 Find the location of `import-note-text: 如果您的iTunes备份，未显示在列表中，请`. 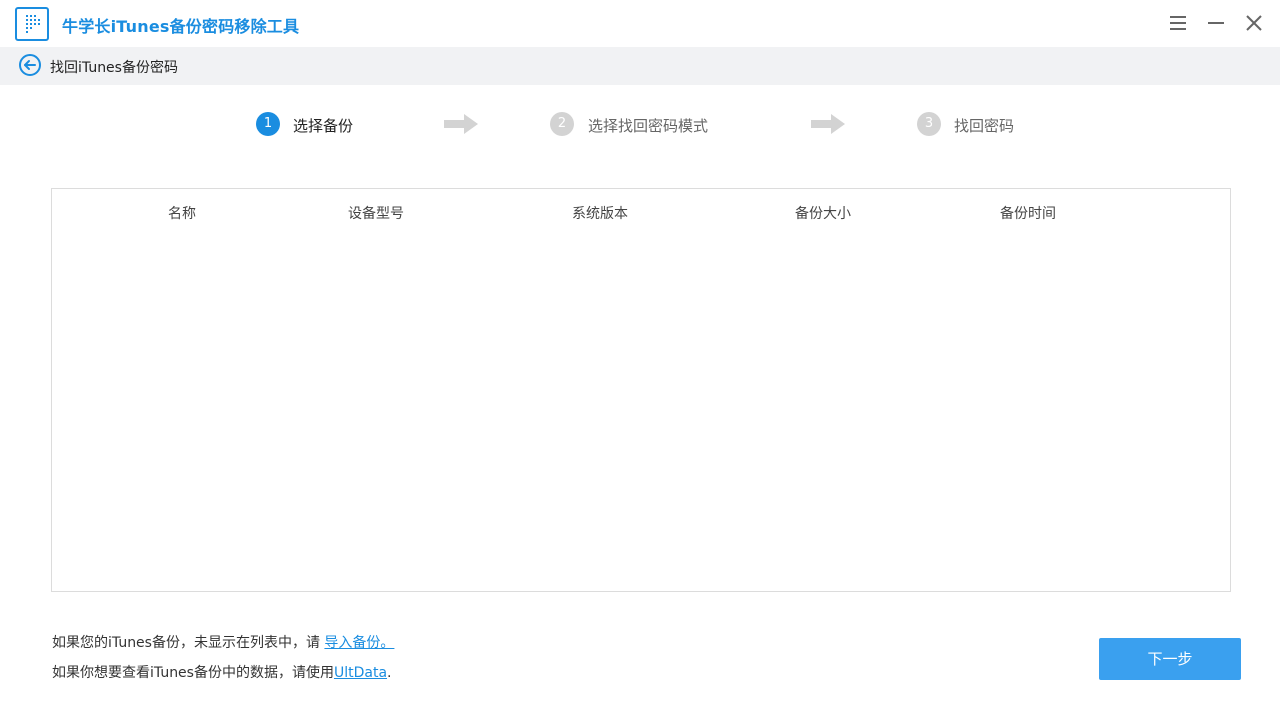

import-note-text: 如果您的iTunes备份，未显示在列表中，请 is located at coordinates (188, 643).